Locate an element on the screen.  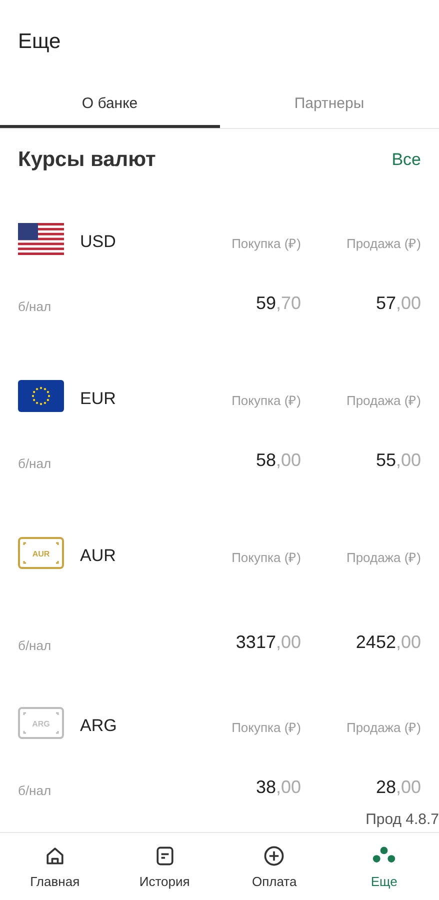
card-label: AUR is located at coordinates (41, 553).